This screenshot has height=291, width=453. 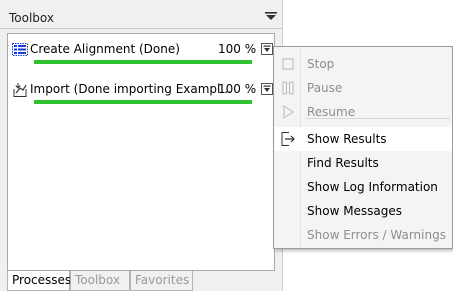 What do you see at coordinates (20, 49) in the screenshot?
I see `alignment-icon` at bounding box center [20, 49].